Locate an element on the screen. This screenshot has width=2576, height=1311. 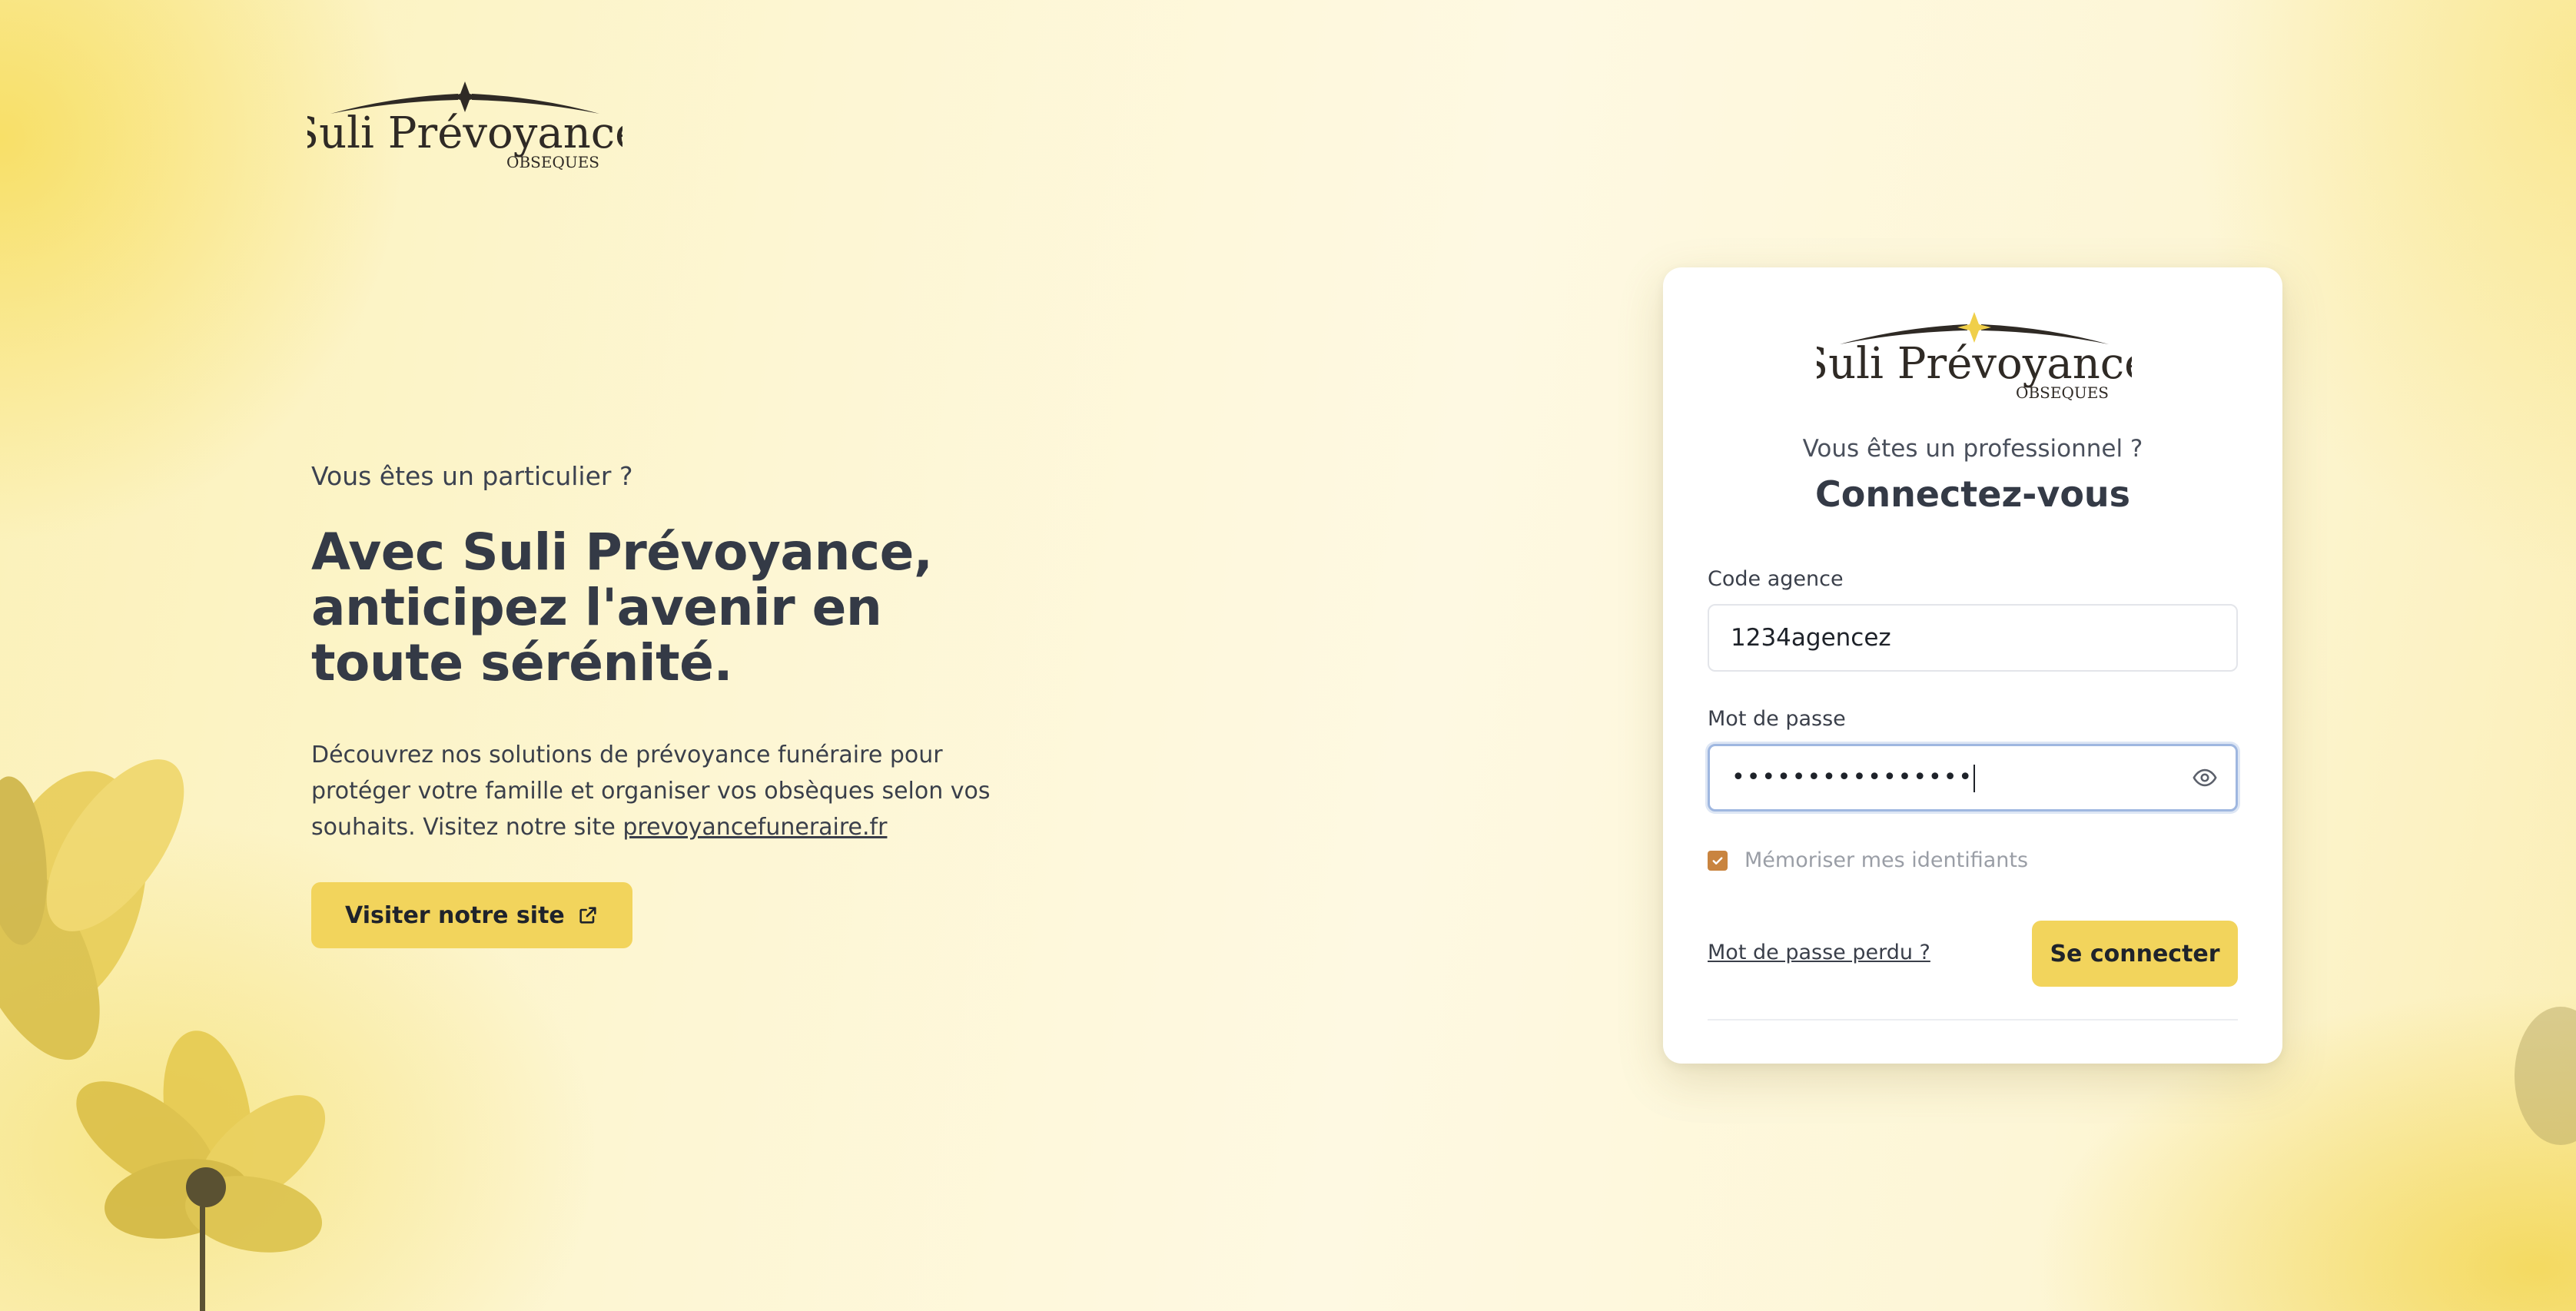
password-masked: •••••••••••••••• is located at coordinates (1852, 778).